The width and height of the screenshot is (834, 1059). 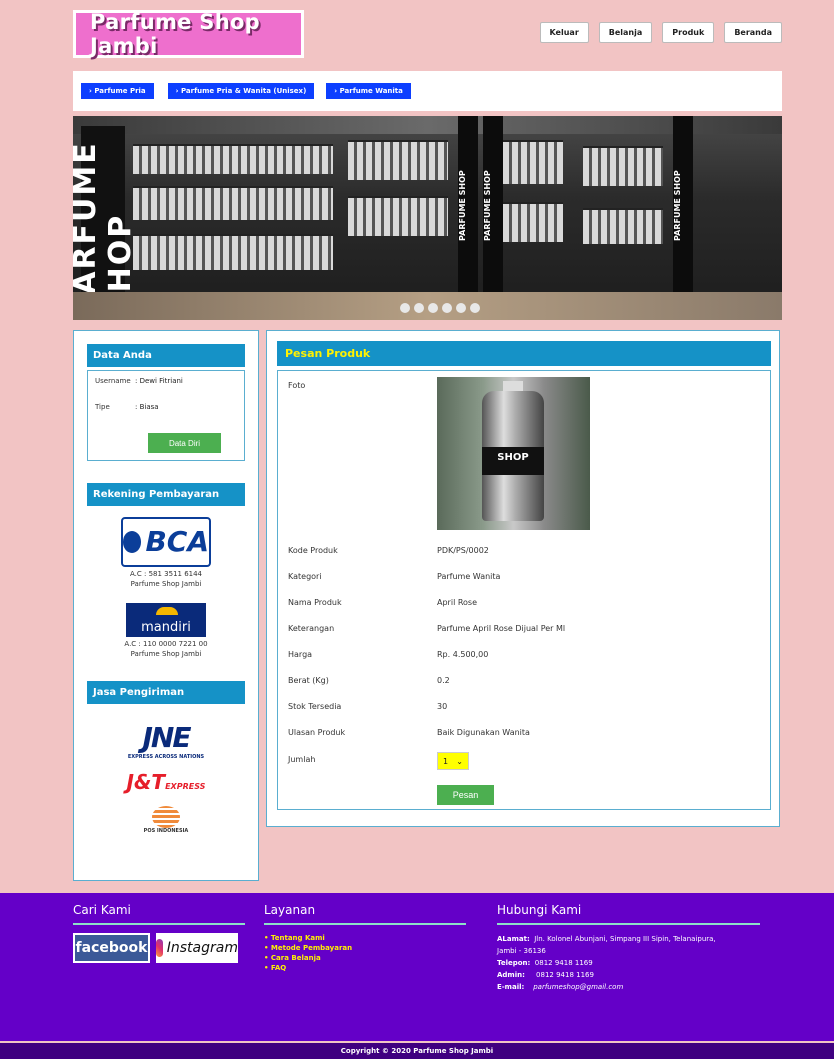 I want to click on bca-emblem-icon, so click(x=132, y=542).